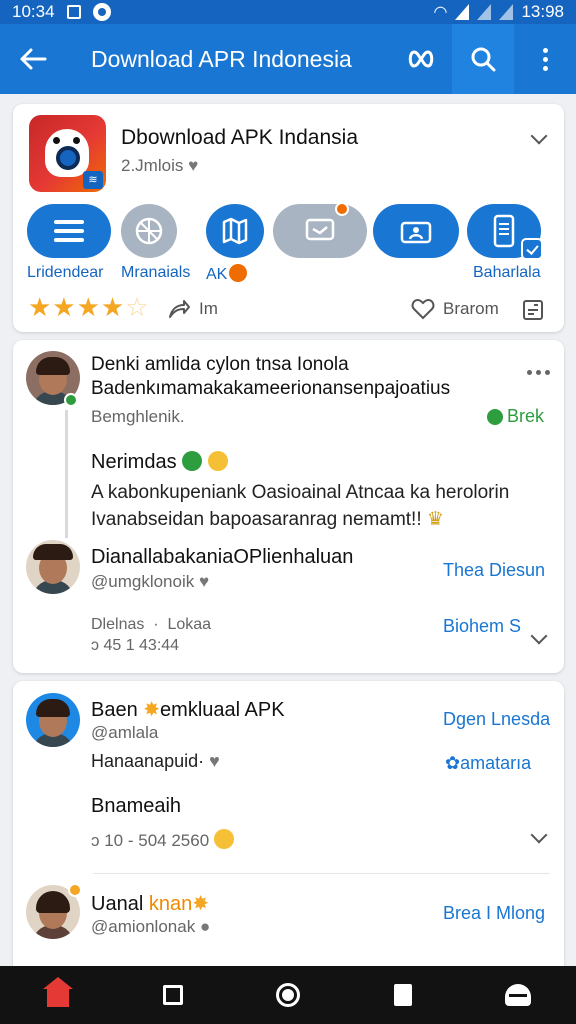  What do you see at coordinates (101, 12) in the screenshot?
I see `app-notification-icon` at bounding box center [101, 12].